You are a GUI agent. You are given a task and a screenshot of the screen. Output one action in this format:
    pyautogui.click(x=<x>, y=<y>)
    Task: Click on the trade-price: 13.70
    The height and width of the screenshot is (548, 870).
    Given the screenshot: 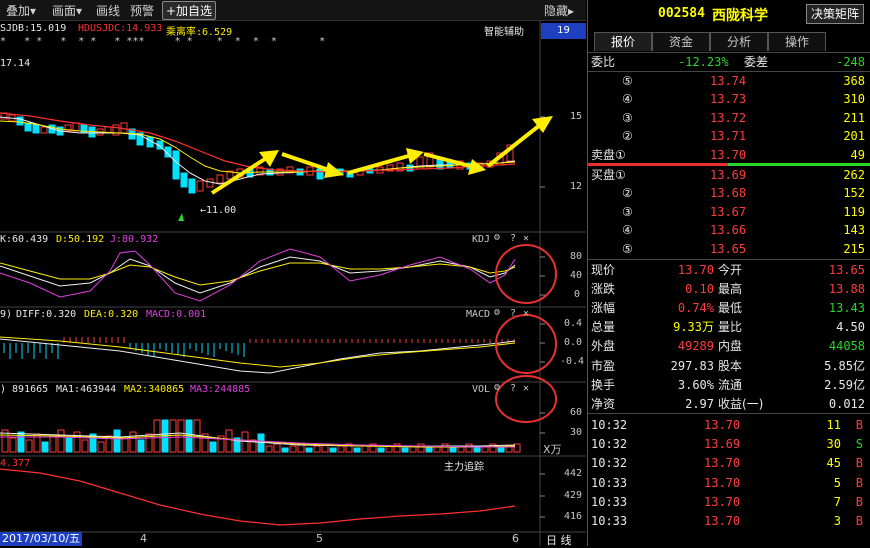 What is the action you would take?
    pyautogui.click(x=722, y=521)
    